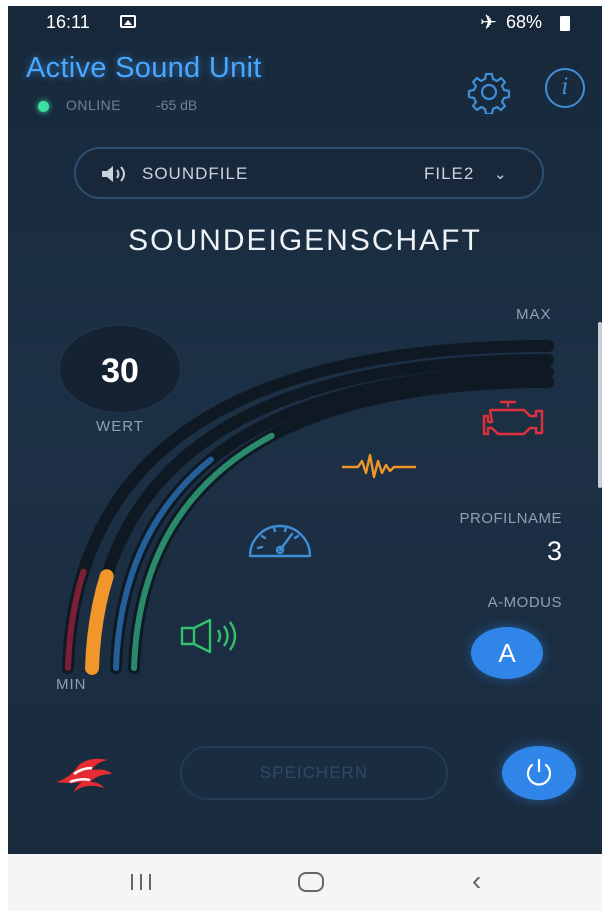 This screenshot has width=606, height=911. What do you see at coordinates (565, 88) in the screenshot?
I see `info-icon: i` at bounding box center [565, 88].